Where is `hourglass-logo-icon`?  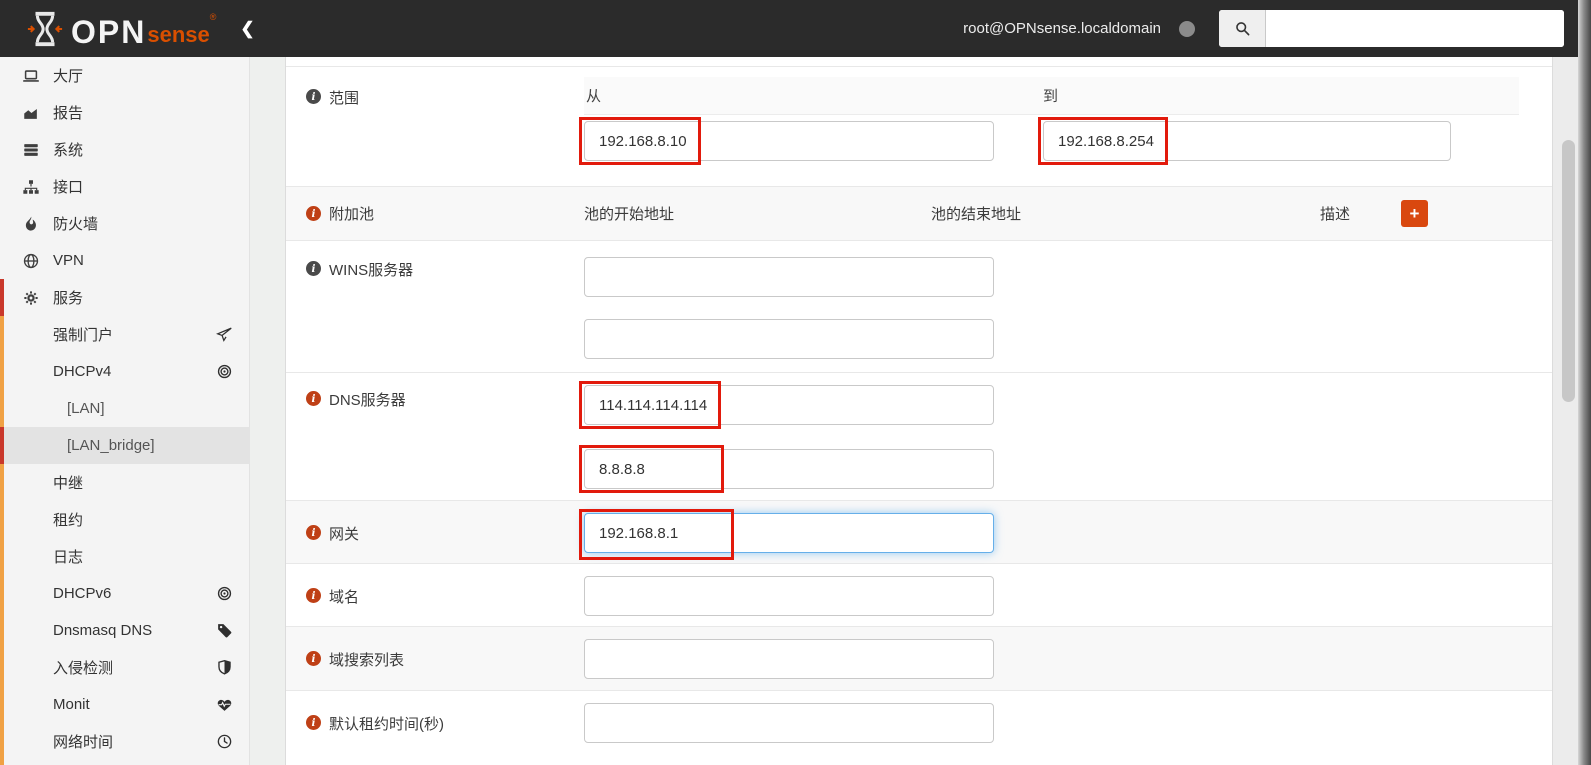
hourglass-logo-icon is located at coordinates (45, 29).